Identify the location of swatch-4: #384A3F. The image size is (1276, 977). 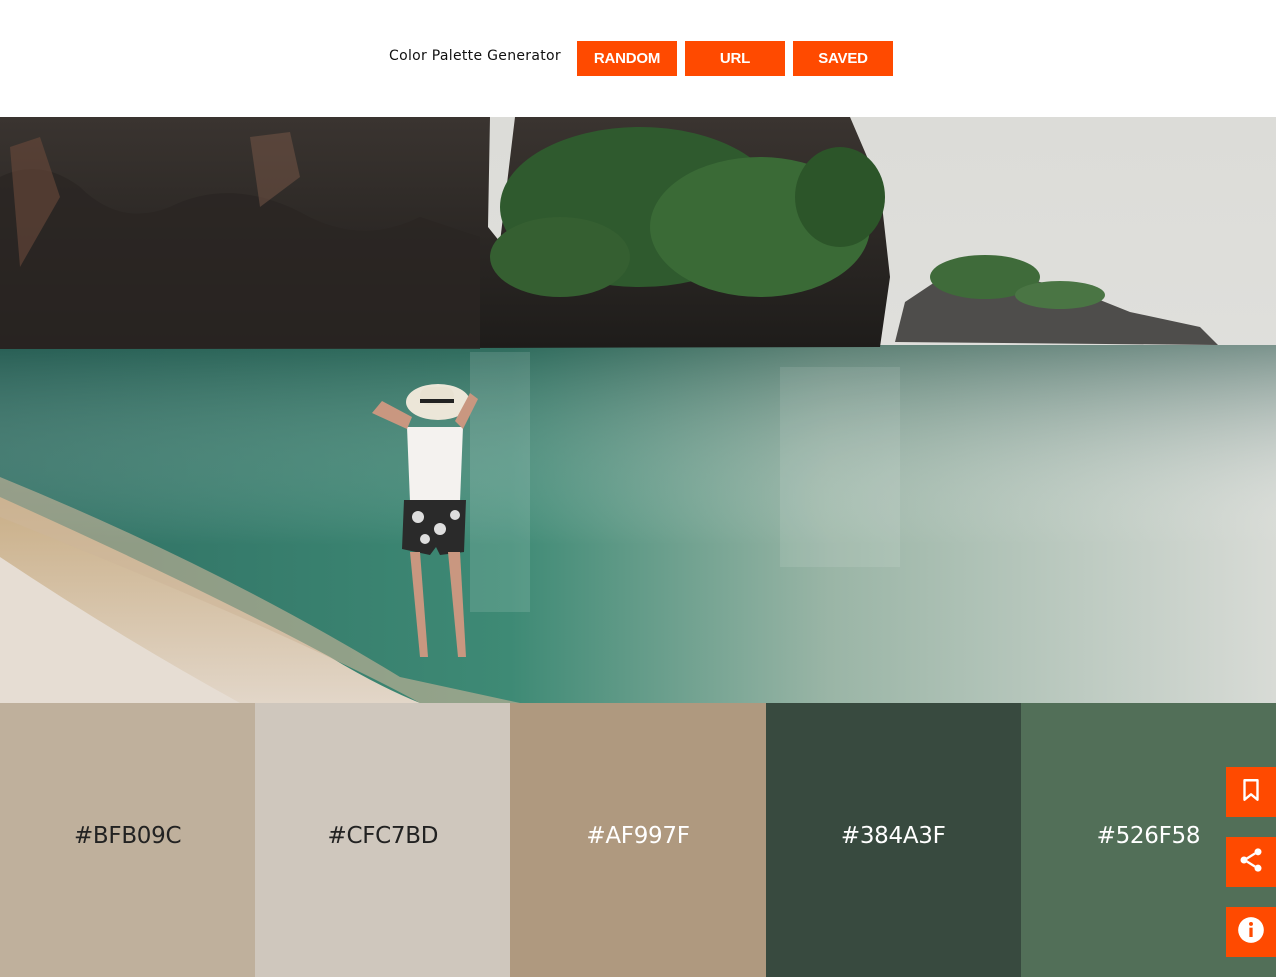
(893, 840).